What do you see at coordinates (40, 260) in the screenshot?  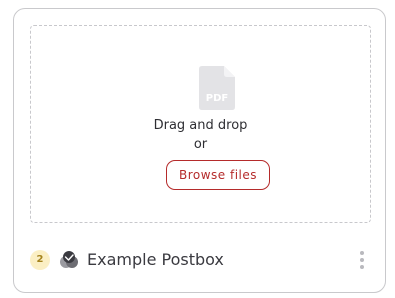 I see `count-badge: 2` at bounding box center [40, 260].